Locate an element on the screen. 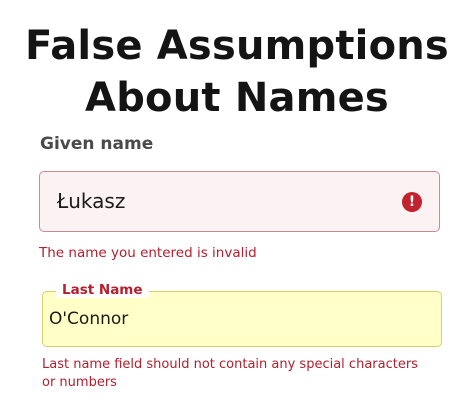  error-exclamation-icon: ! is located at coordinates (412, 202).